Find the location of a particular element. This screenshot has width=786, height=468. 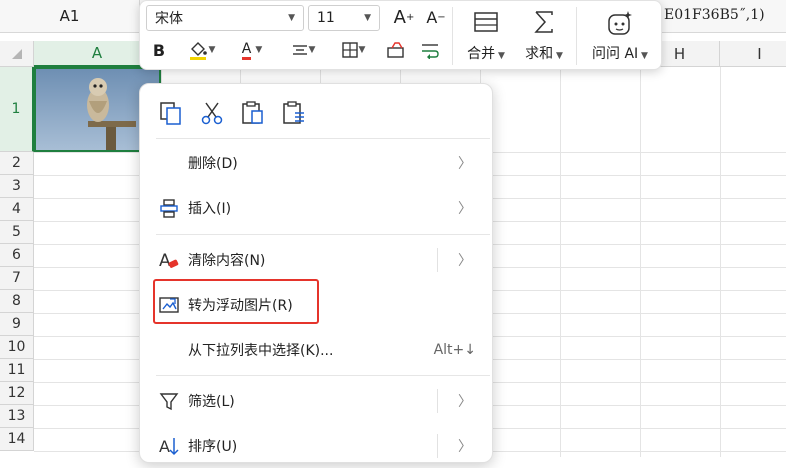

highlight-box is located at coordinates (236, 301).